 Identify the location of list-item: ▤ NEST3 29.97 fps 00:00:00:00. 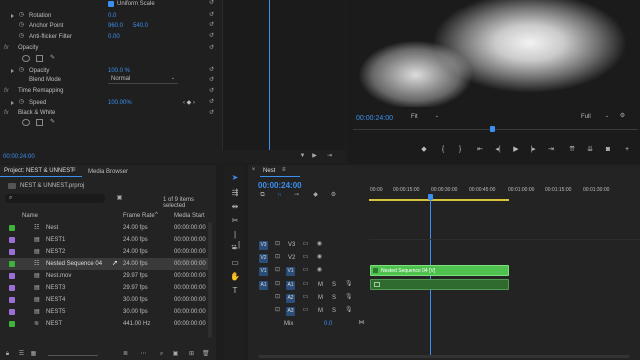
(105, 288).